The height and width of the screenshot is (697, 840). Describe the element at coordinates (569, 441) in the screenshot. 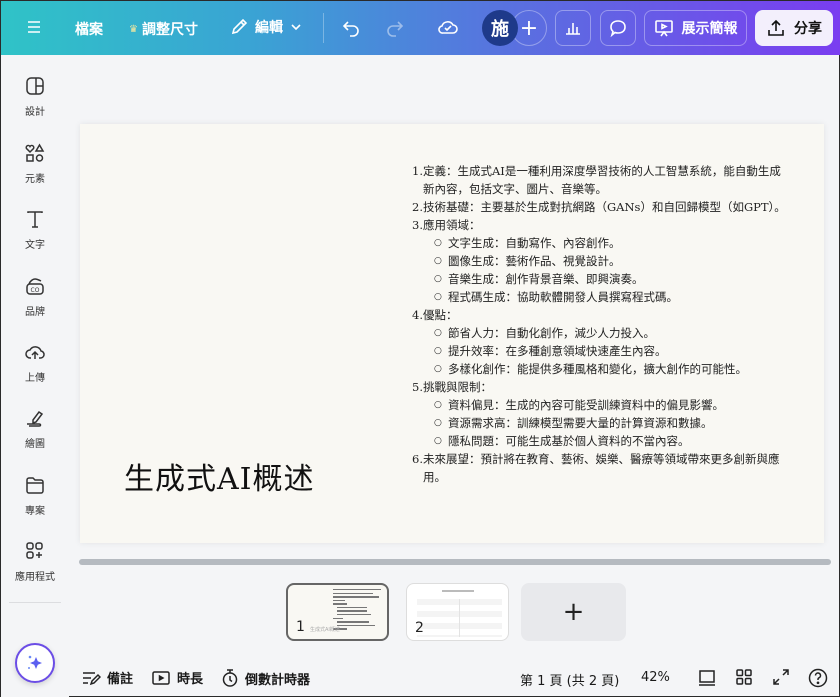

I see `list-item-text: 隱私問題：可能生成基於個人資料的不當內容。` at that location.